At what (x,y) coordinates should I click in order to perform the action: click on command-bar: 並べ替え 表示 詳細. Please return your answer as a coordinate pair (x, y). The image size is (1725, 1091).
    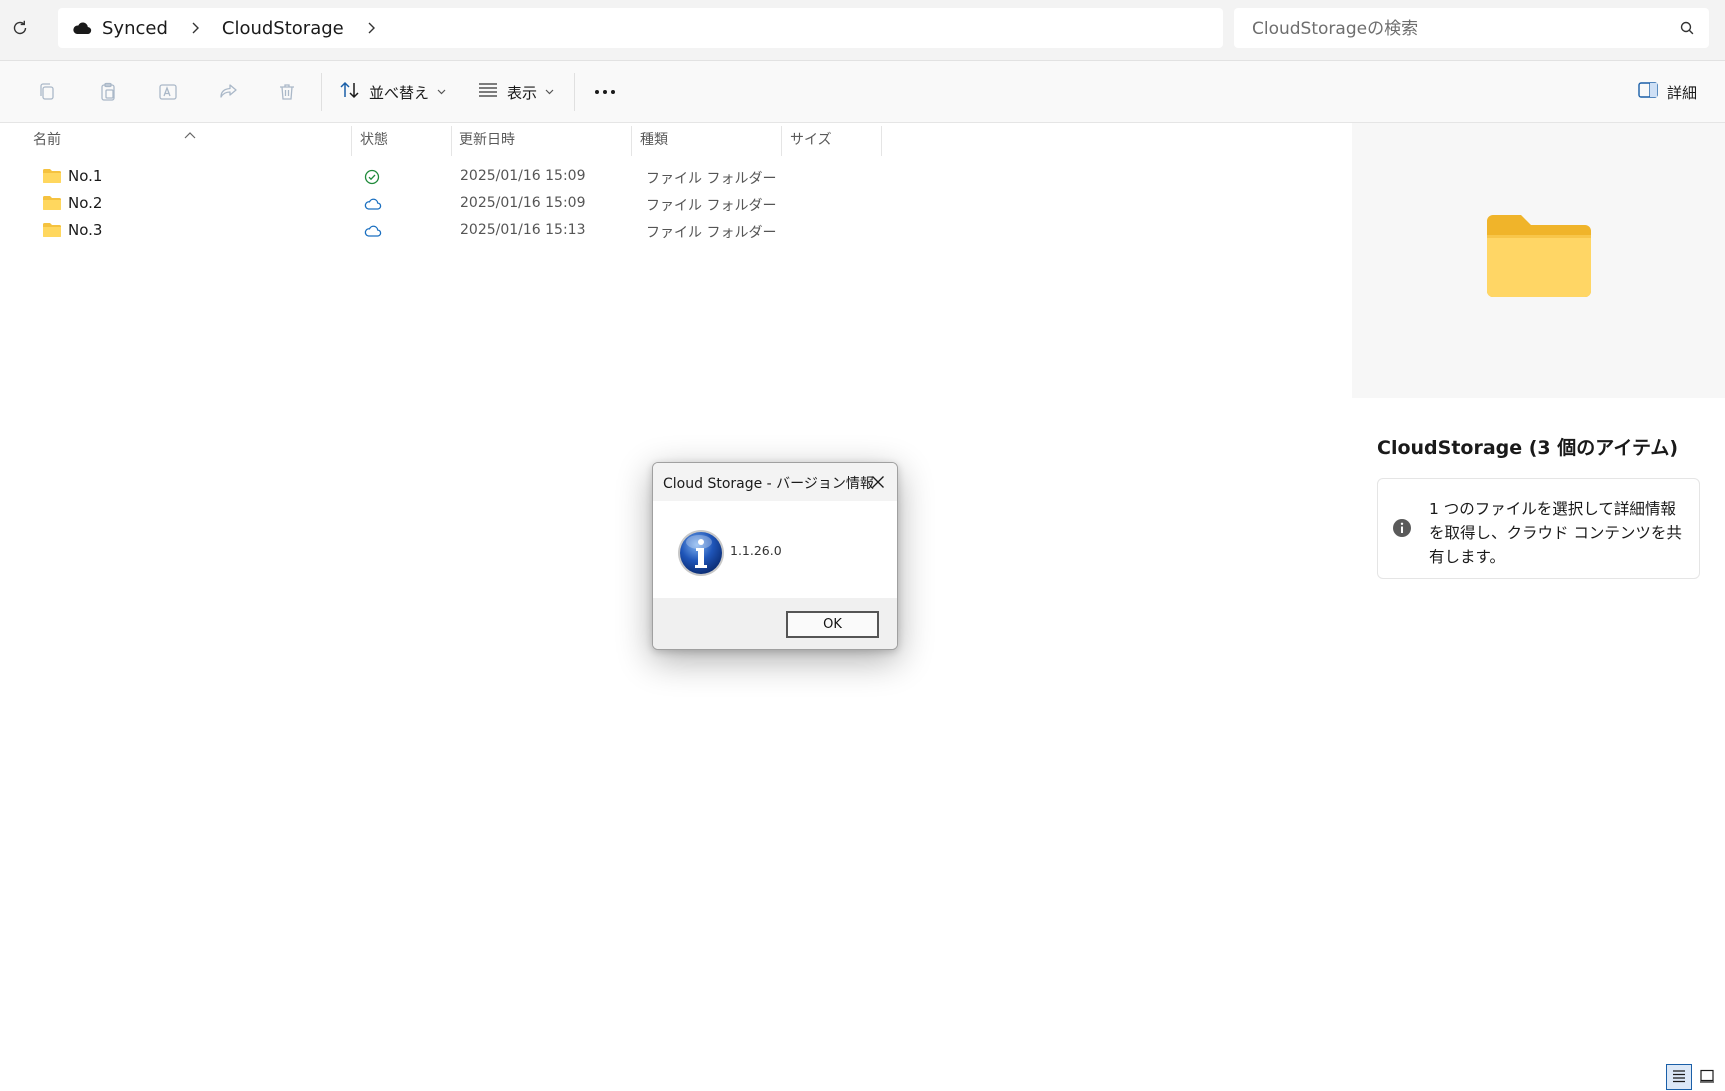
    Looking at the image, I should click on (862, 92).